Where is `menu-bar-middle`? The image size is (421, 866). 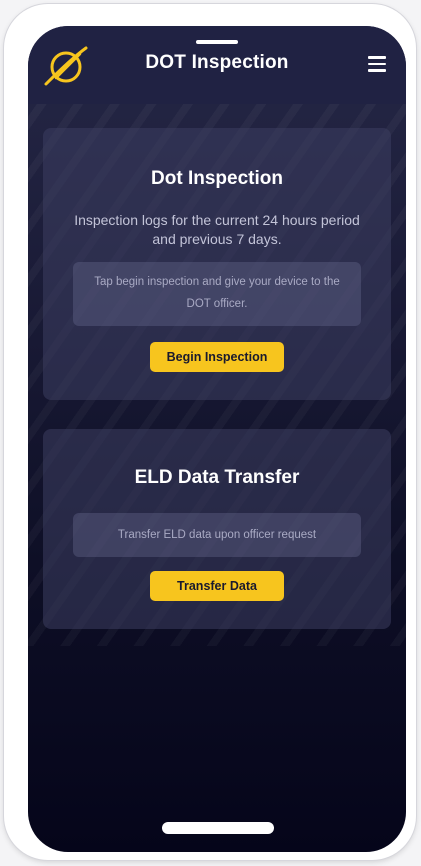 menu-bar-middle is located at coordinates (377, 63).